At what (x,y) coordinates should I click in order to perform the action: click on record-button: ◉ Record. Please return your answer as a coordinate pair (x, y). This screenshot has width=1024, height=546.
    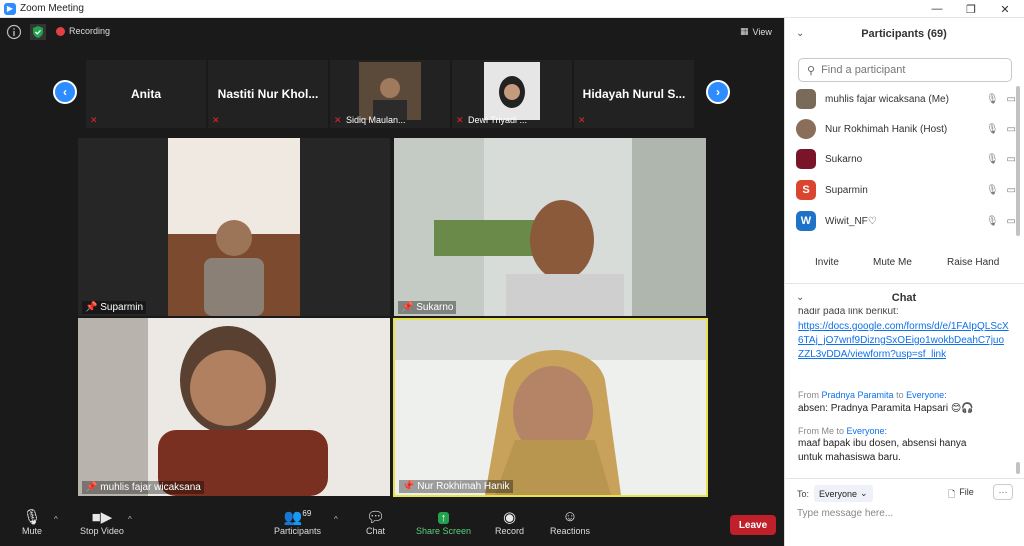
    Looking at the image, I should click on (509, 522).